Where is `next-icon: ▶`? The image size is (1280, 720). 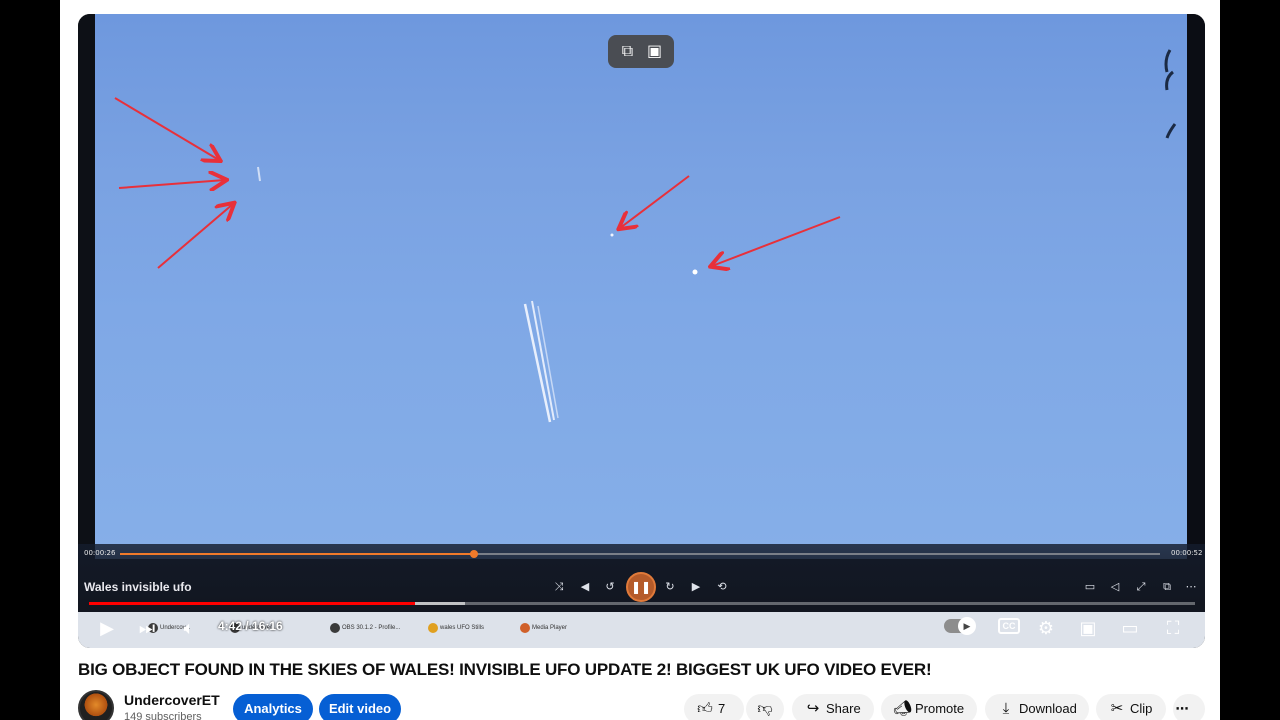
next-icon: ▶ is located at coordinates (696, 587).